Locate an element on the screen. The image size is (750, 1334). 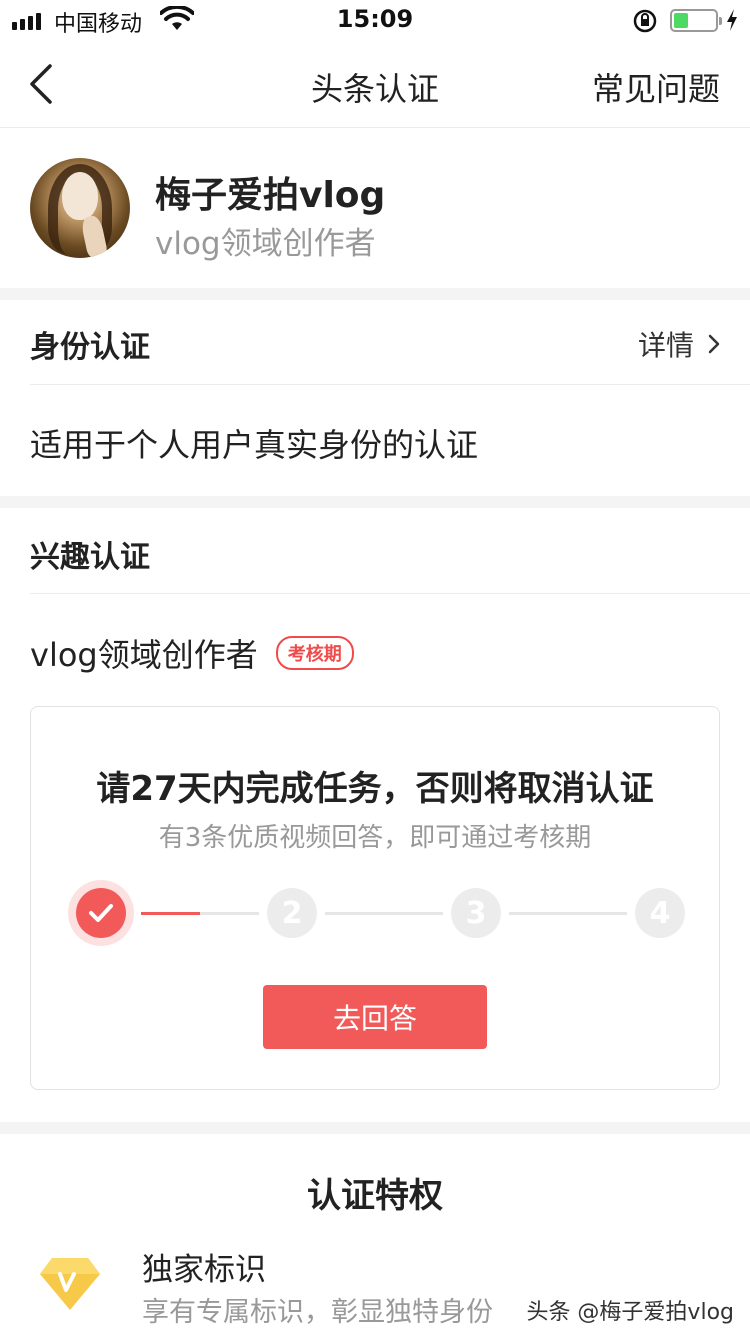
status-bar: 中国移动 15:09 is located at coordinates (375, 20).